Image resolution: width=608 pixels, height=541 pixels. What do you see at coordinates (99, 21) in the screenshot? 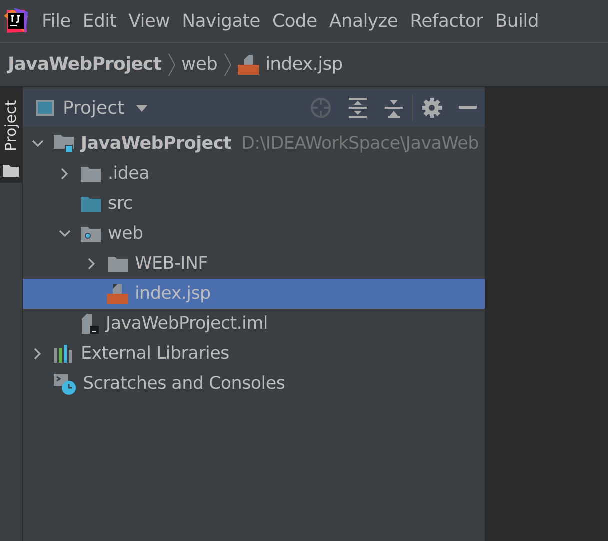
I see `menu-item: Edit` at bounding box center [99, 21].